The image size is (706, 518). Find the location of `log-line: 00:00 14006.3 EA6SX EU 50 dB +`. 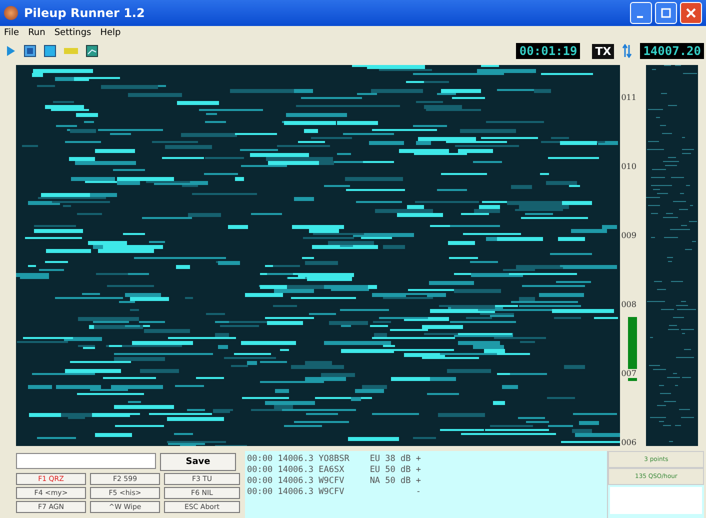

log-line: 00:00 14006.3 EA6SX EU 50 dB + is located at coordinates (334, 470).